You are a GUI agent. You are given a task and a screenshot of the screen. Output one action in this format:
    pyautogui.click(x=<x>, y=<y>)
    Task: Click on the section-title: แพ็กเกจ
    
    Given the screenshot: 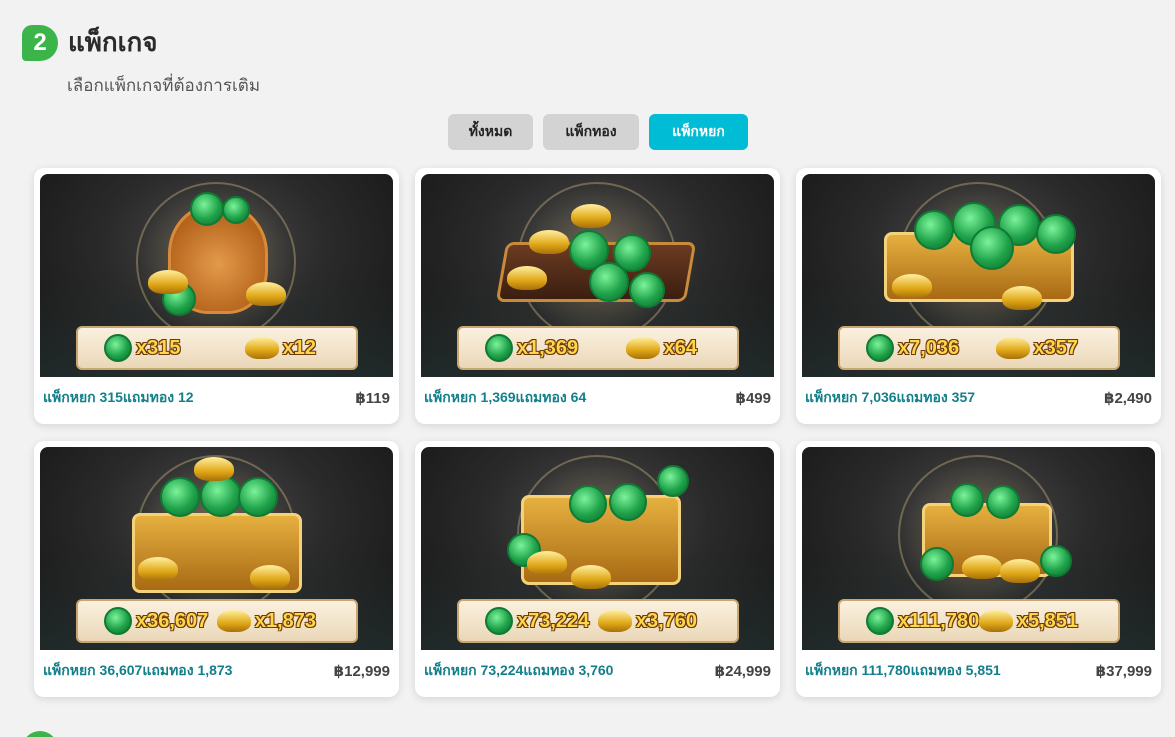 What is the action you would take?
    pyautogui.click(x=113, y=42)
    